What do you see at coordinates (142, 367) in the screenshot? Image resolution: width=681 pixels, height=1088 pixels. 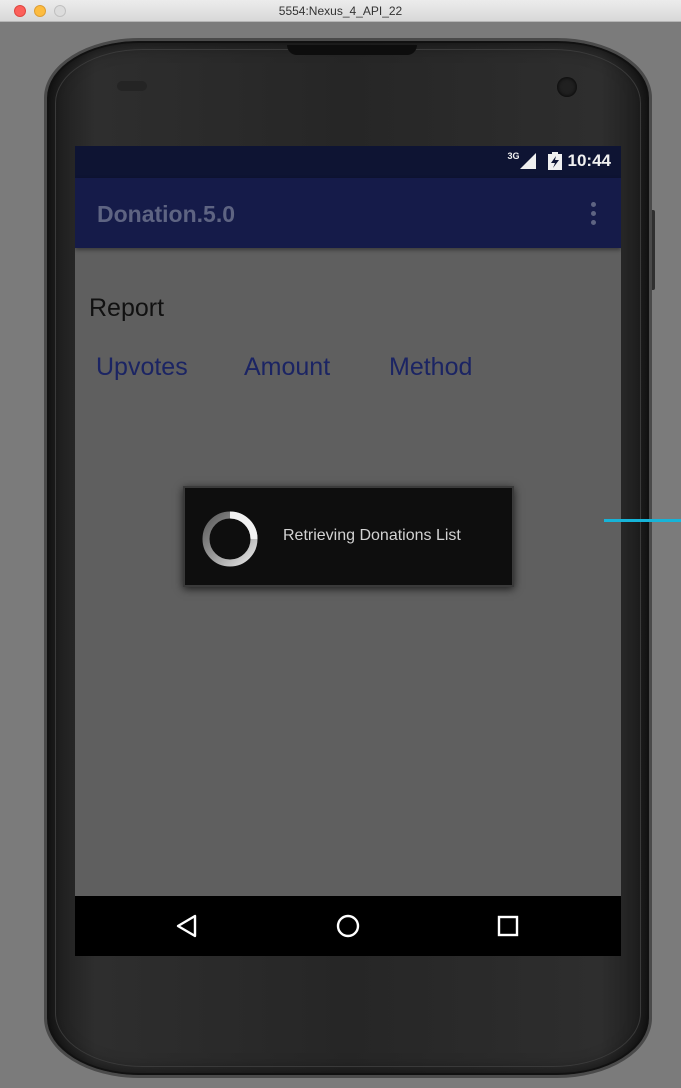 I see `column-header-upvotes: Upvotes` at bounding box center [142, 367].